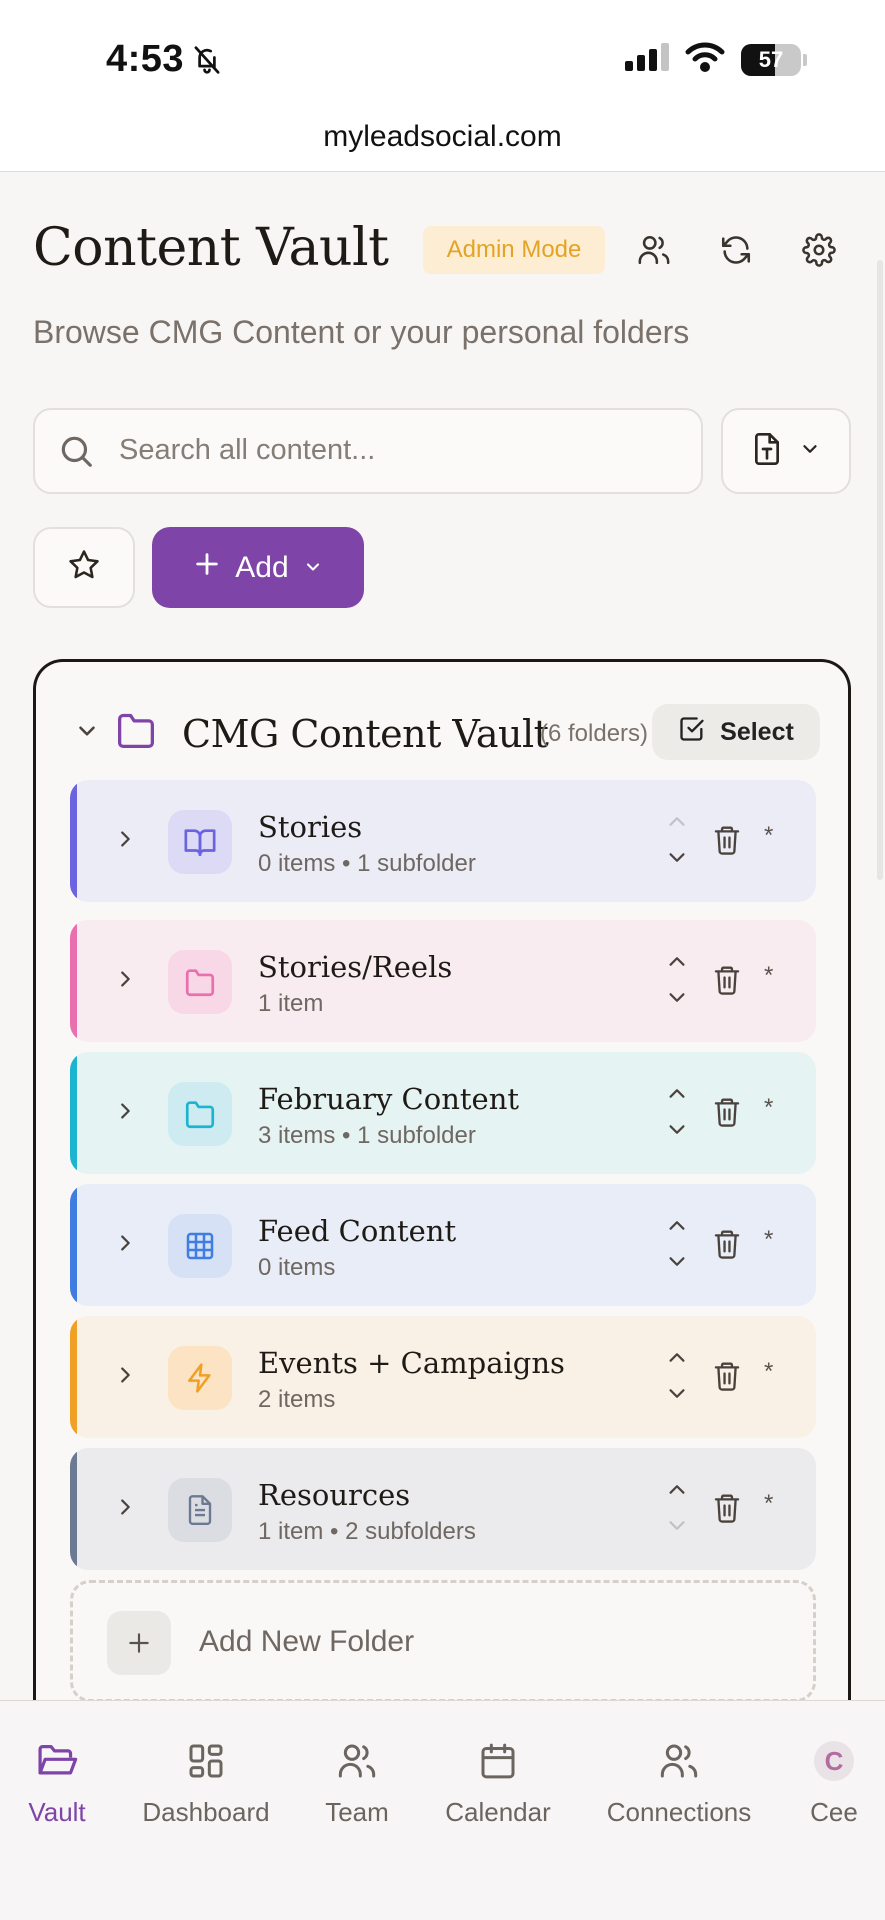 This screenshot has width=885, height=1920. I want to click on folder-meta: 2 items, so click(297, 1399).